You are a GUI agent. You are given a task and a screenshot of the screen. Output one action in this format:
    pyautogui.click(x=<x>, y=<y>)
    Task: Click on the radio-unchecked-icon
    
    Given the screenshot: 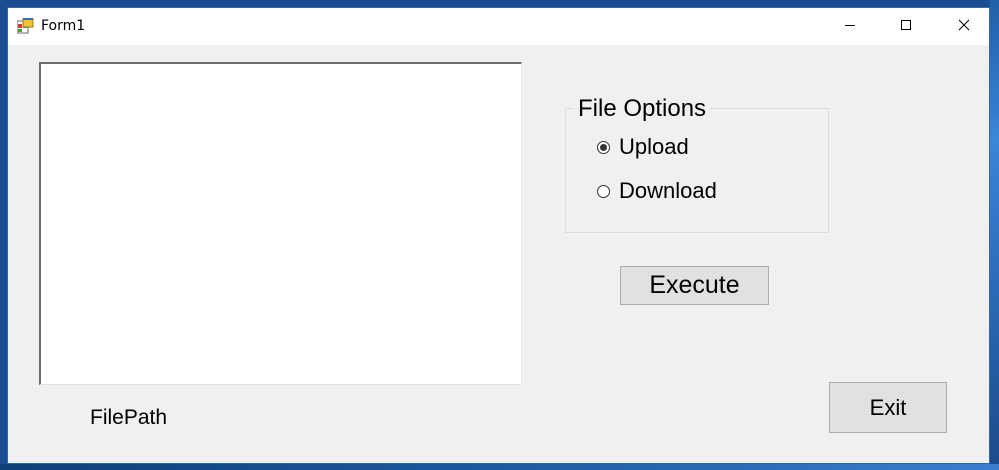 What is the action you would take?
    pyautogui.click(x=603, y=191)
    